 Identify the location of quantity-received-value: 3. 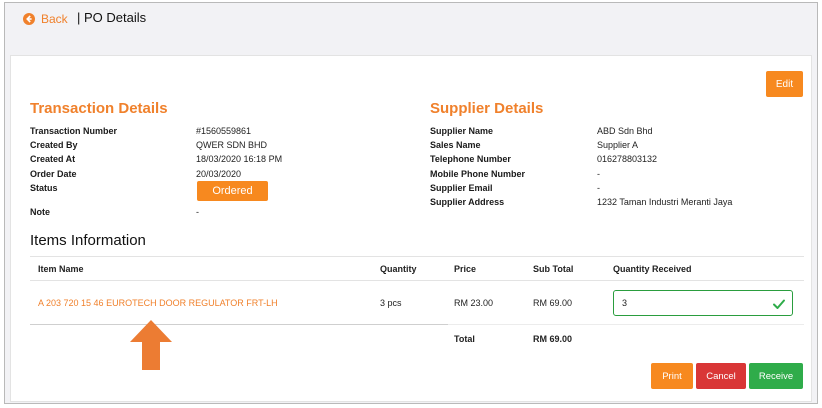
(625, 303).